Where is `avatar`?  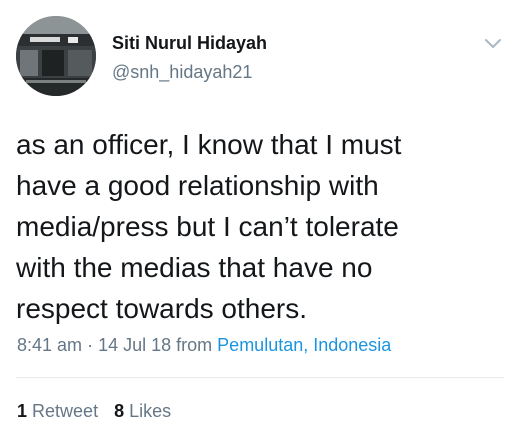 avatar is located at coordinates (56, 56).